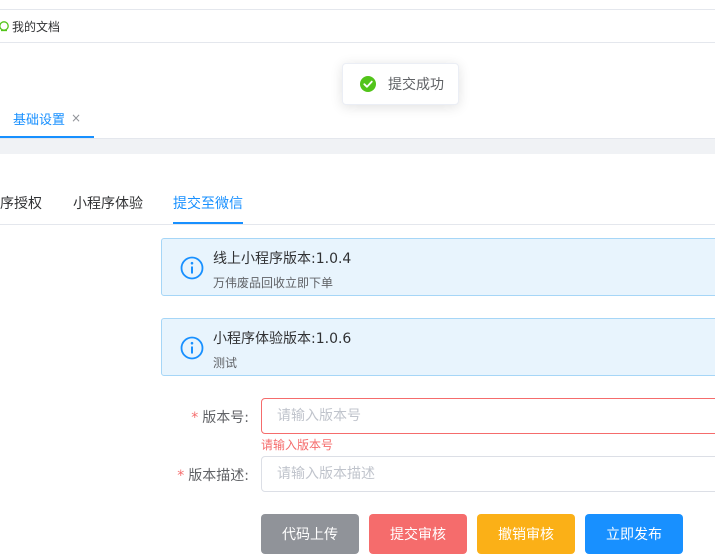 The height and width of the screenshot is (554, 715). What do you see at coordinates (39, 120) in the screenshot?
I see `page-tab-label: 基础设置` at bounding box center [39, 120].